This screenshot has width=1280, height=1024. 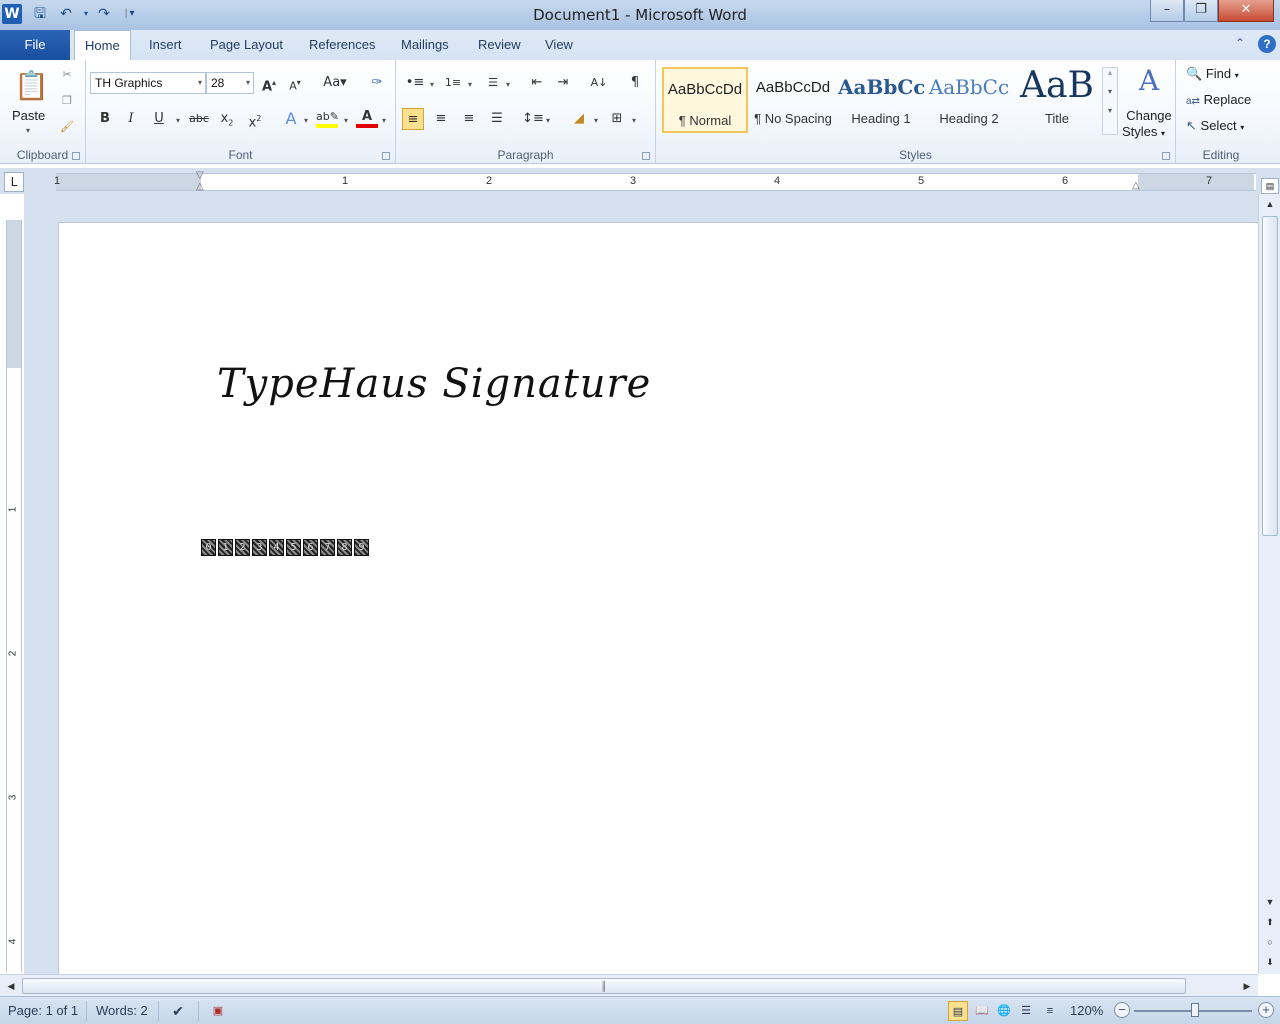 What do you see at coordinates (1143, 131) in the screenshot?
I see `change-styles-line2: Styles ▾` at bounding box center [1143, 131].